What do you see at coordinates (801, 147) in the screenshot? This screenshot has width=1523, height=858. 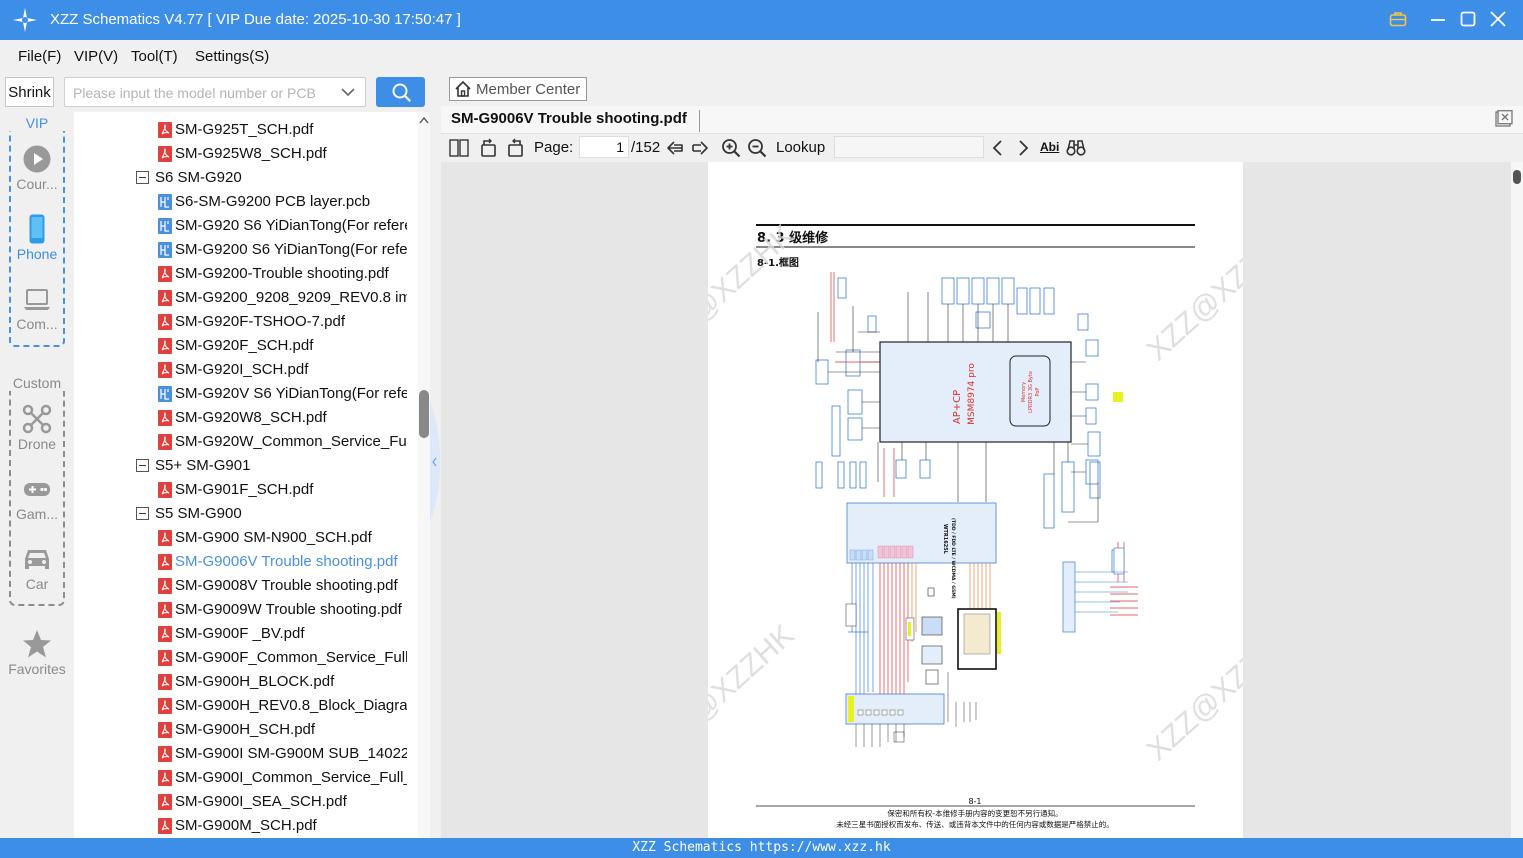 I see `lookup-label: Lookup` at bounding box center [801, 147].